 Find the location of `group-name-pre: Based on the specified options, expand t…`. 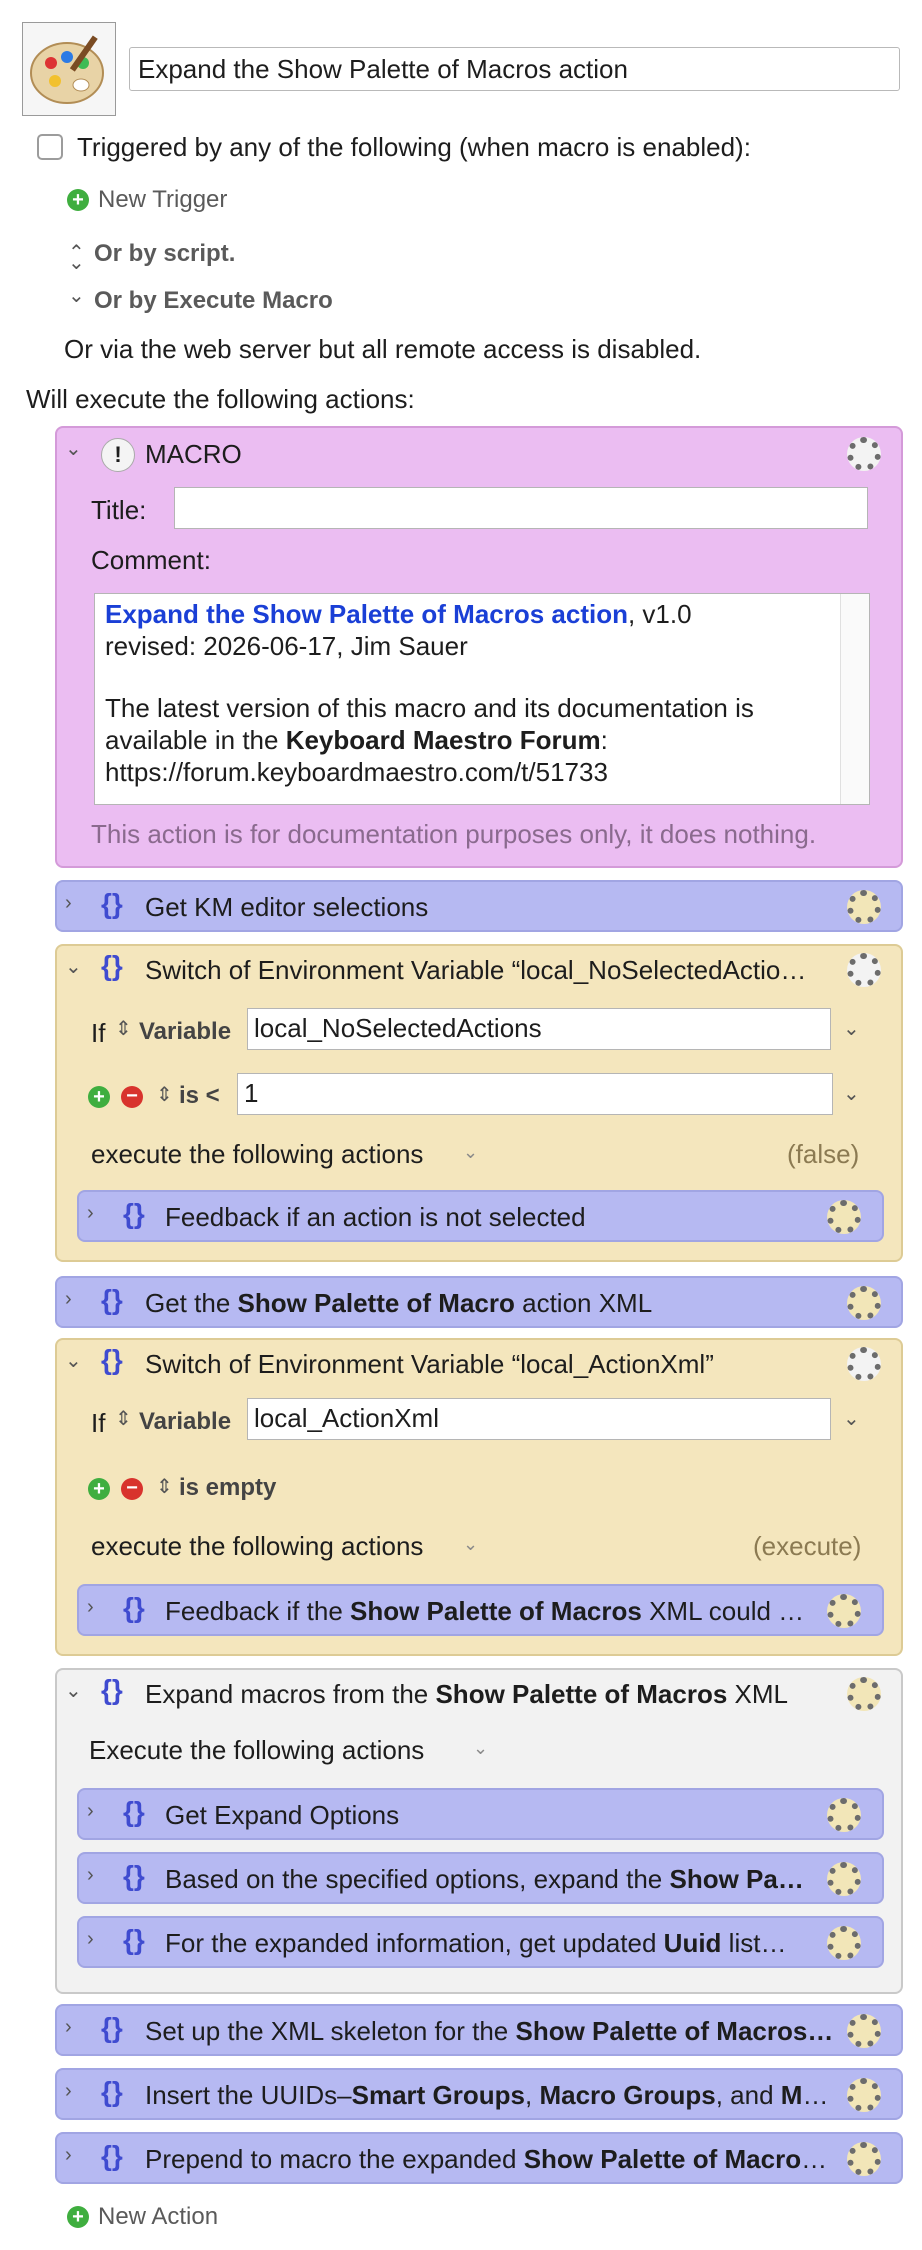

group-name-pre: Based on the specified options, expand t… is located at coordinates (417, 1879).